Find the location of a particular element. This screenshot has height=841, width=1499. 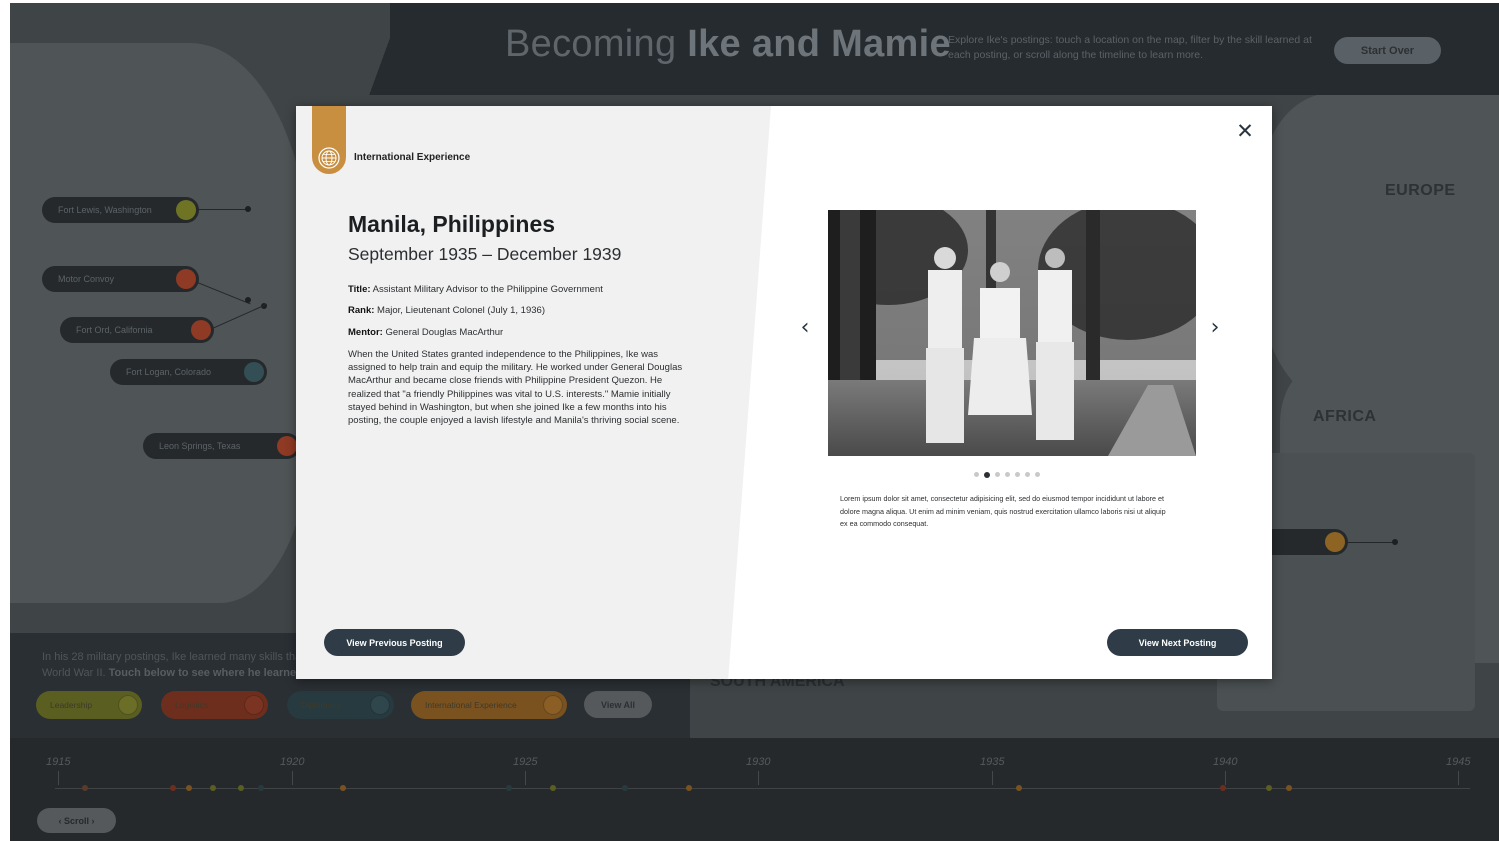

category-label: International Experience is located at coordinates (412, 157).